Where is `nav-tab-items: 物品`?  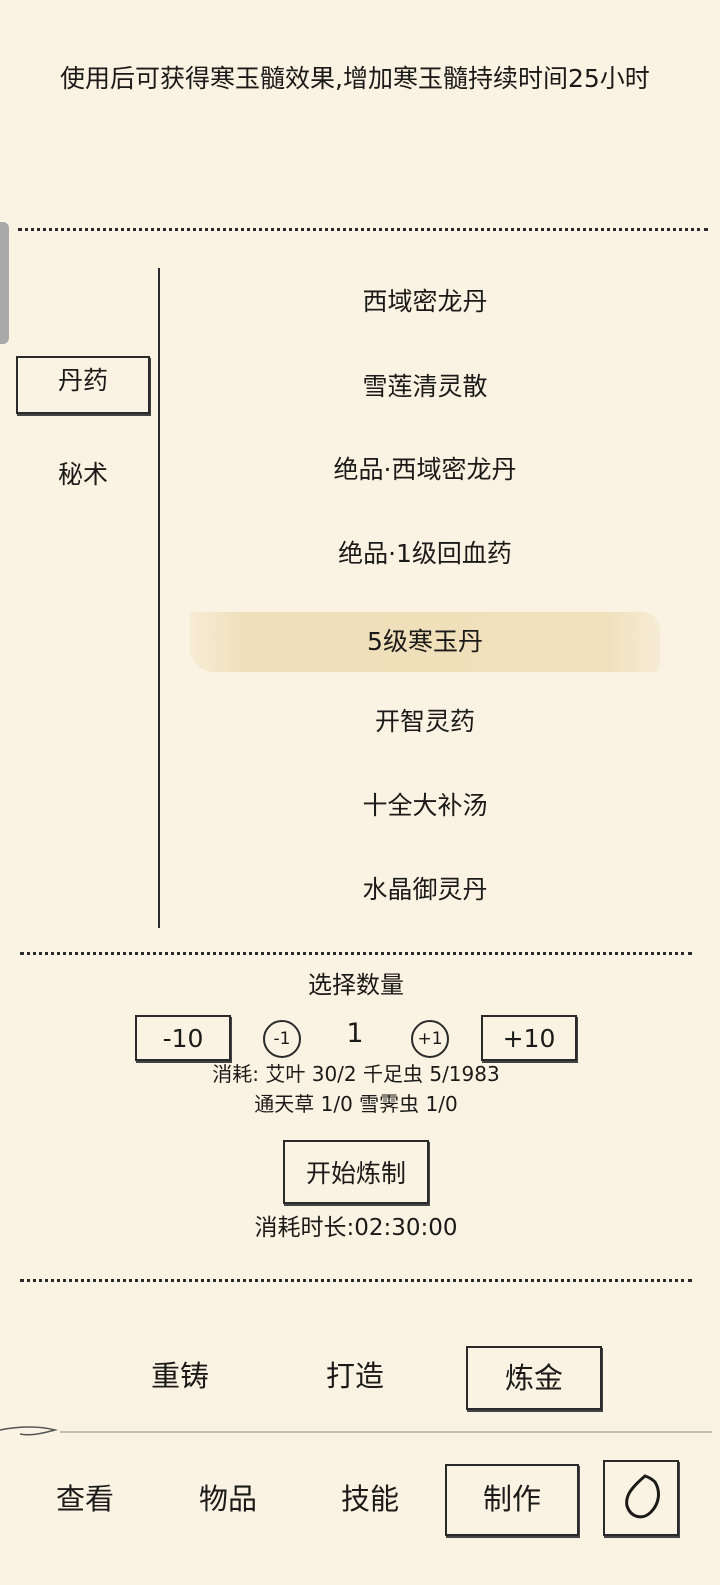
nav-tab-items: 物品 is located at coordinates (228, 1501).